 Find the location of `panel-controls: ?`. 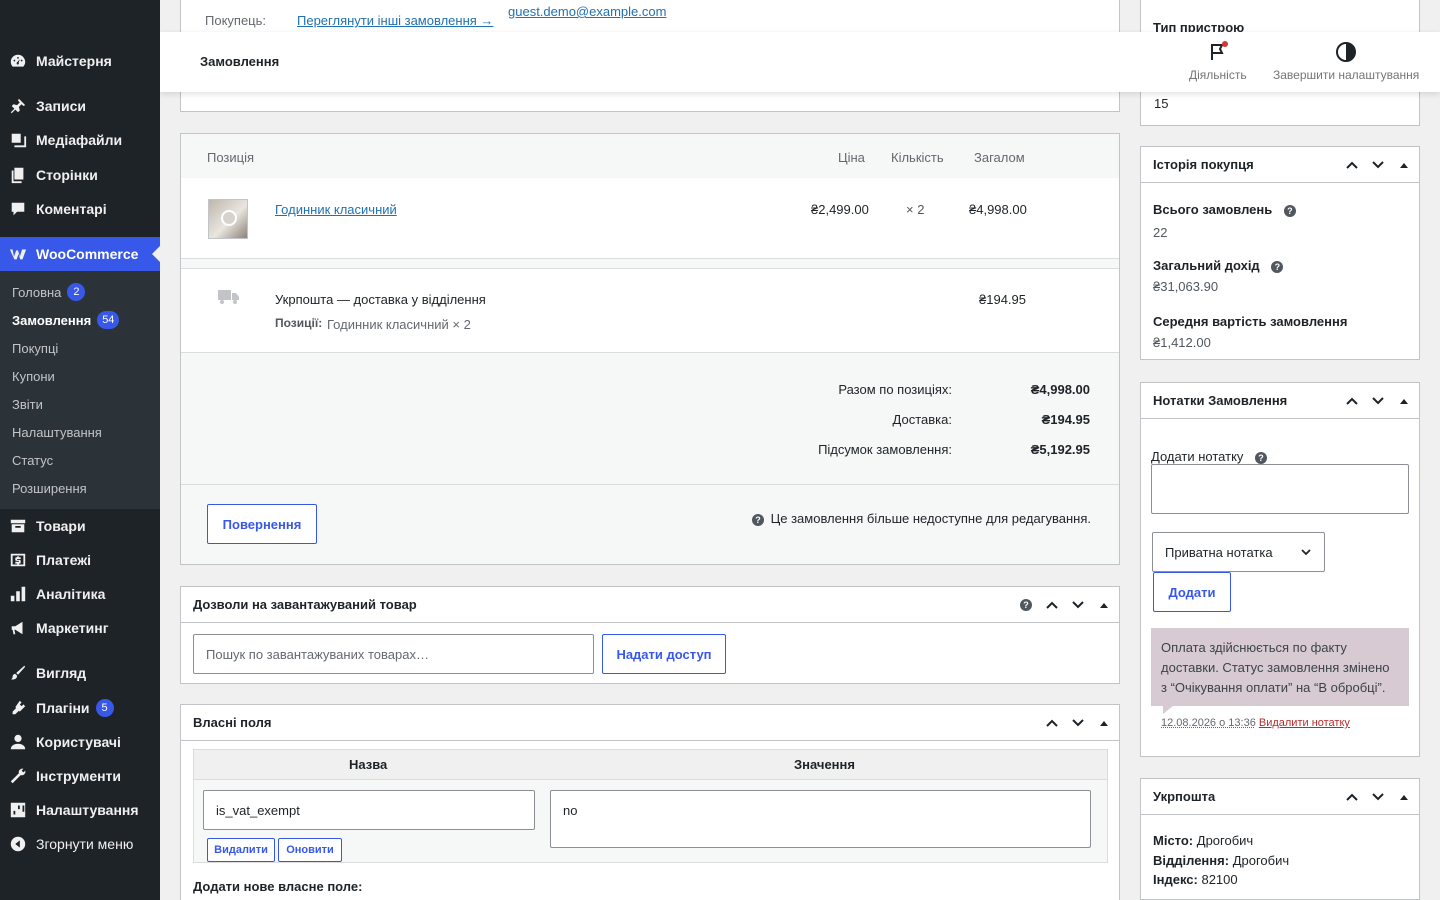

panel-controls: ? is located at coordinates (1065, 605).